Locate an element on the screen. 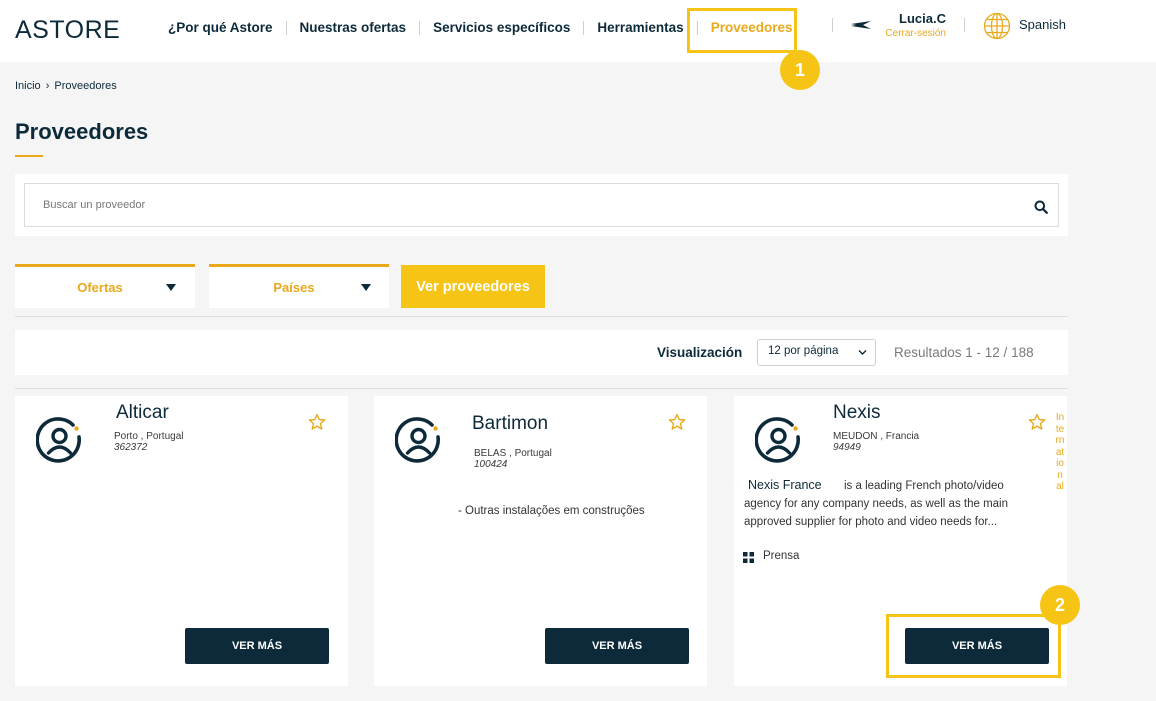  supplier-location: MEUDON , Francia is located at coordinates (876, 436).